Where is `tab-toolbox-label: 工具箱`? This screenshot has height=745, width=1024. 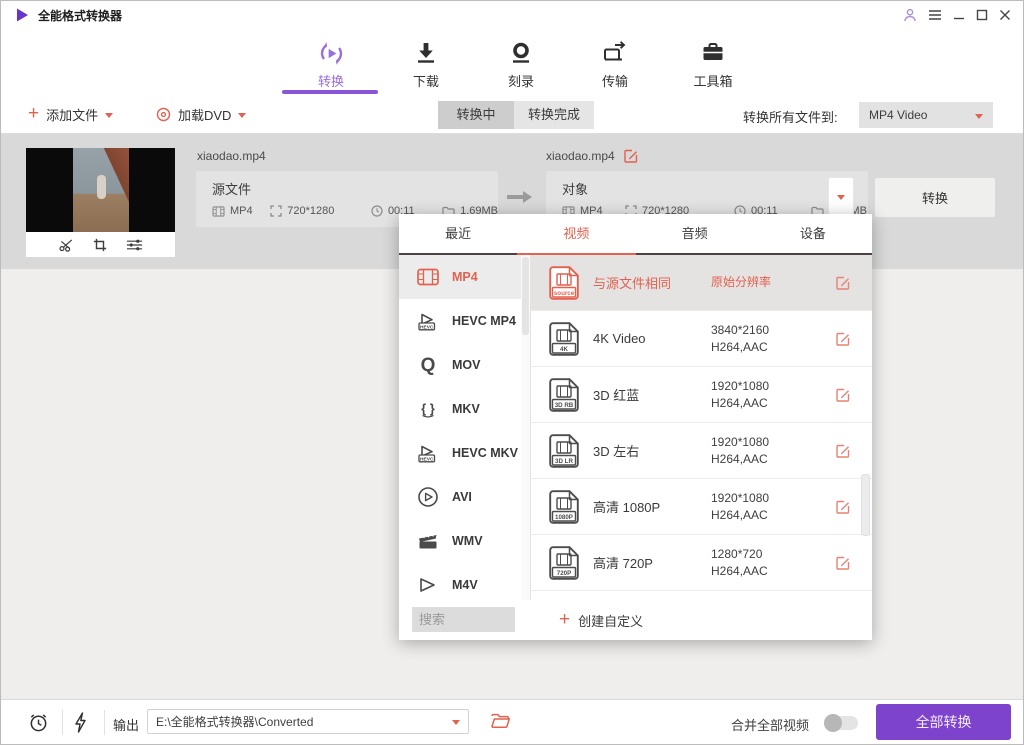
tab-toolbox-label: 工具箱 is located at coordinates (713, 81).